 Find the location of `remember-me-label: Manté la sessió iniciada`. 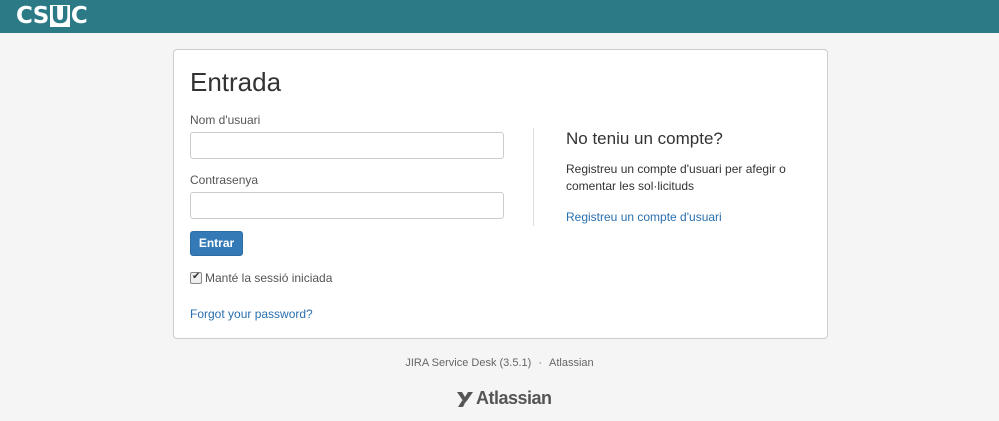

remember-me-label: Manté la sessió iniciada is located at coordinates (269, 278).